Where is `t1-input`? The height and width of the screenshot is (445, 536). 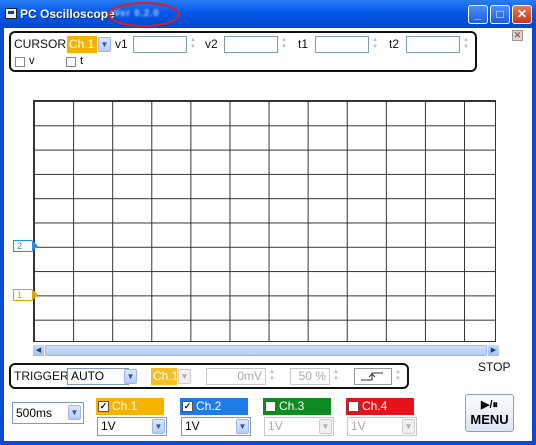
t1-input is located at coordinates (342, 44).